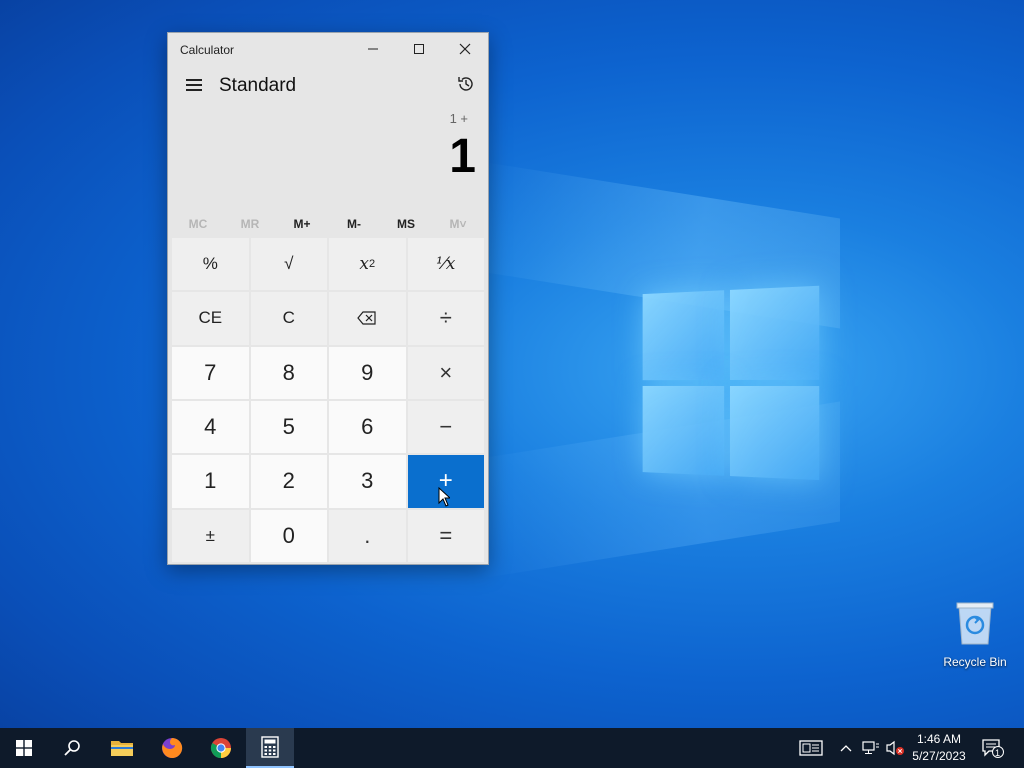 This screenshot has height=768, width=1024. I want to click on file-explorer-button, so click(122, 748).